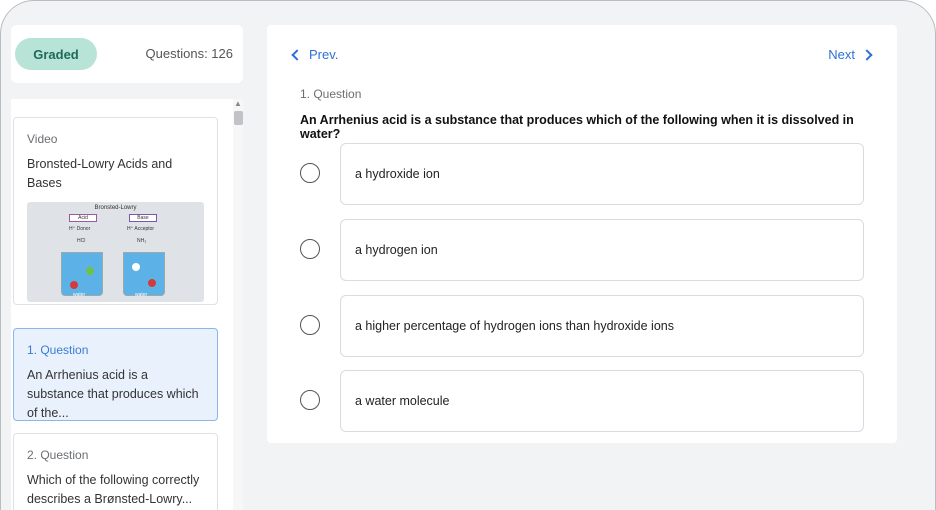 This screenshot has height=510, width=936. Describe the element at coordinates (141, 229) in the screenshot. I see `base-sub: H⁺ Acceptor` at that location.